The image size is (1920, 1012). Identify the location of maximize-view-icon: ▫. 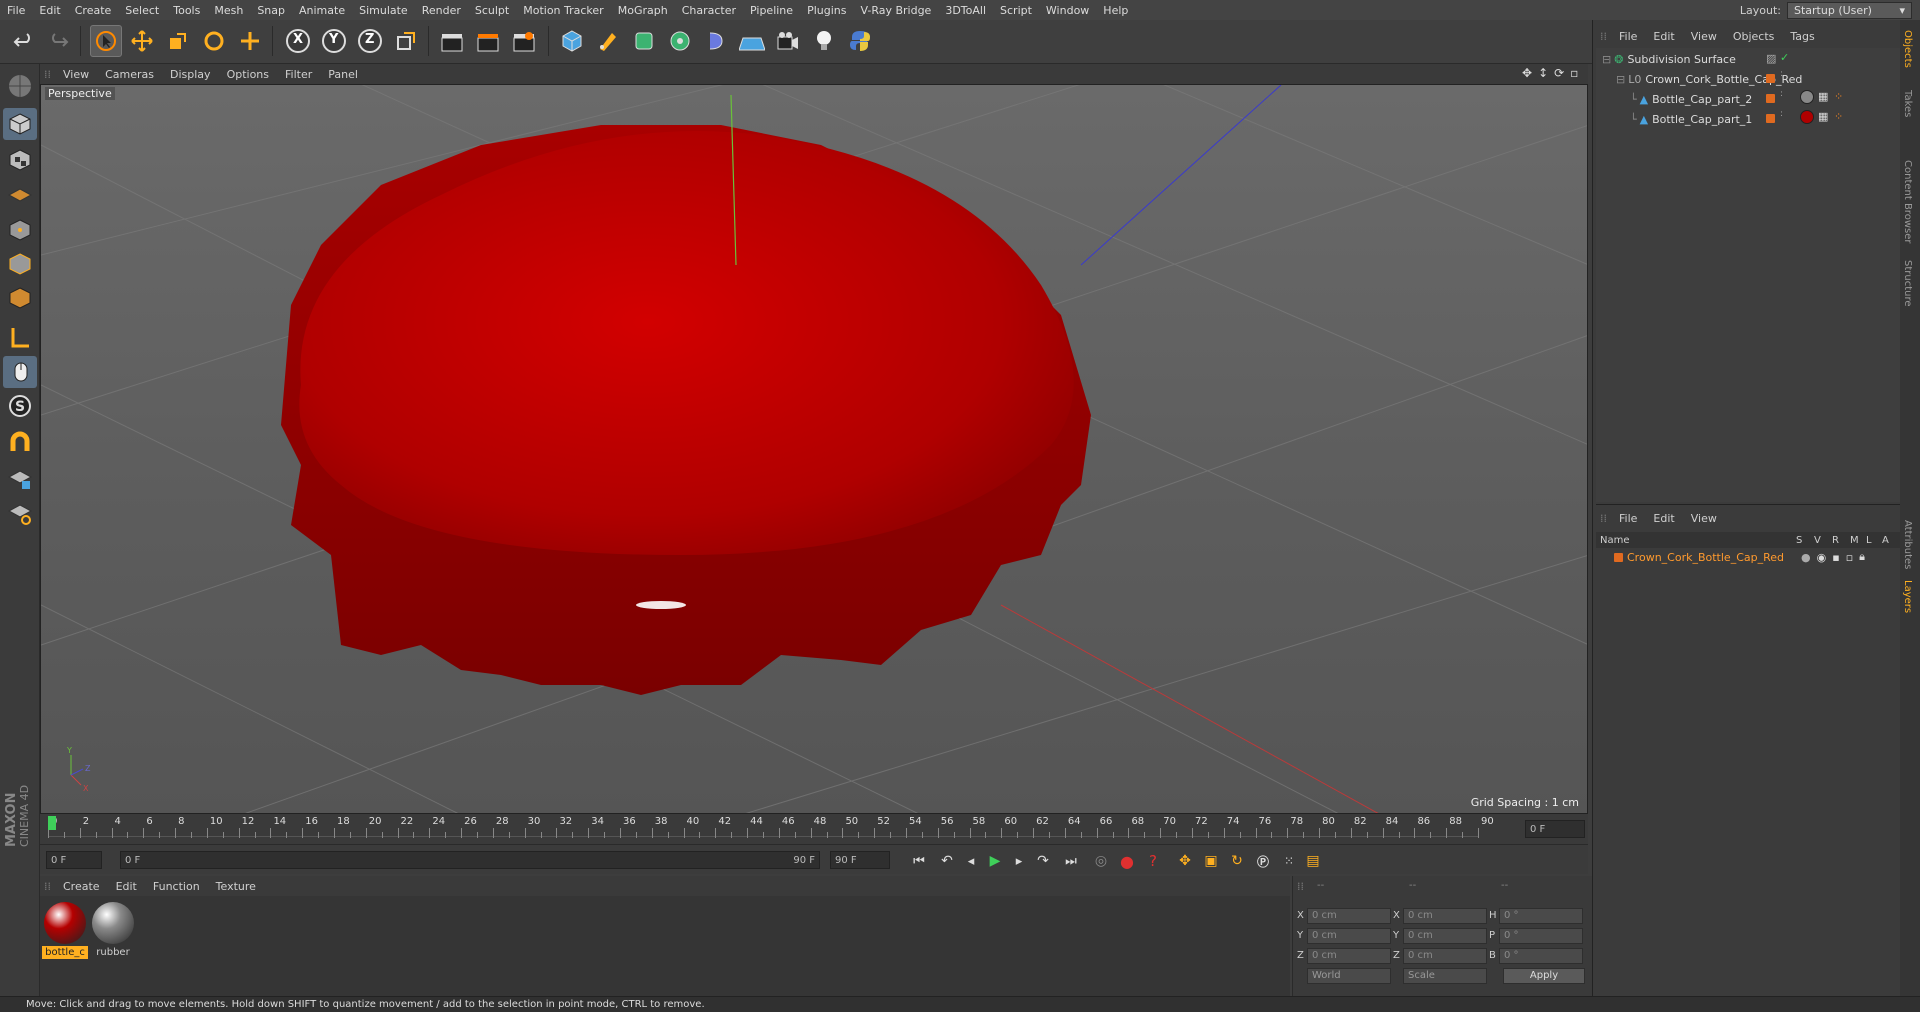
(1574, 73).